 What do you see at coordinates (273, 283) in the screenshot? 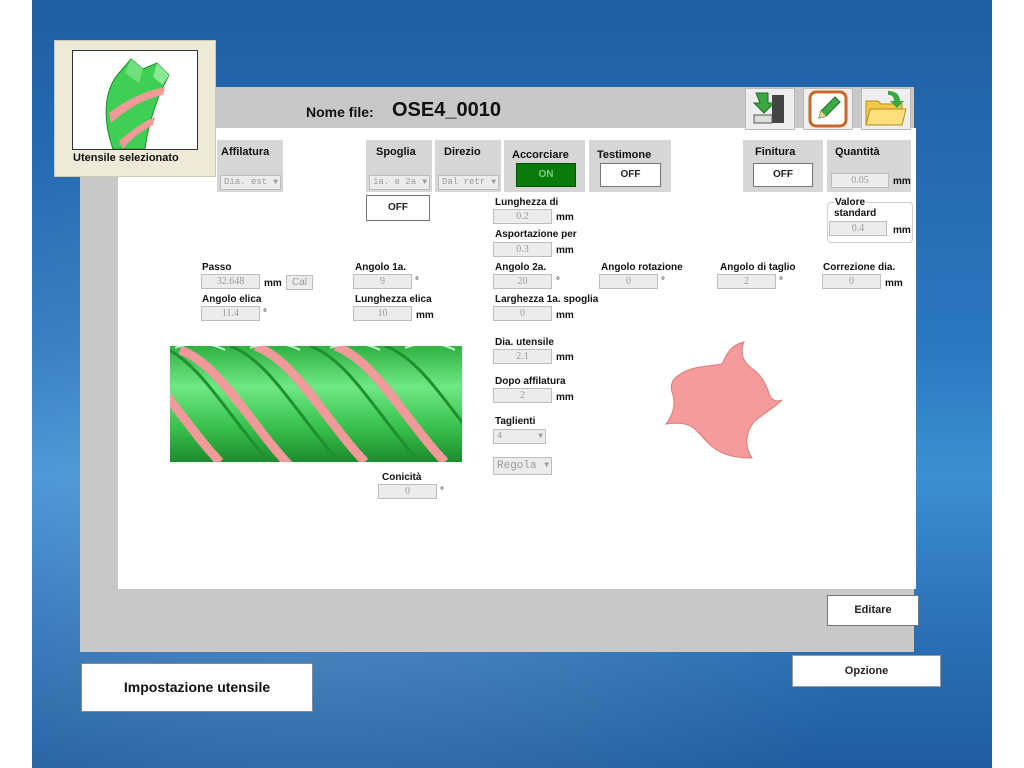
I see `passo-unit: mm` at bounding box center [273, 283].